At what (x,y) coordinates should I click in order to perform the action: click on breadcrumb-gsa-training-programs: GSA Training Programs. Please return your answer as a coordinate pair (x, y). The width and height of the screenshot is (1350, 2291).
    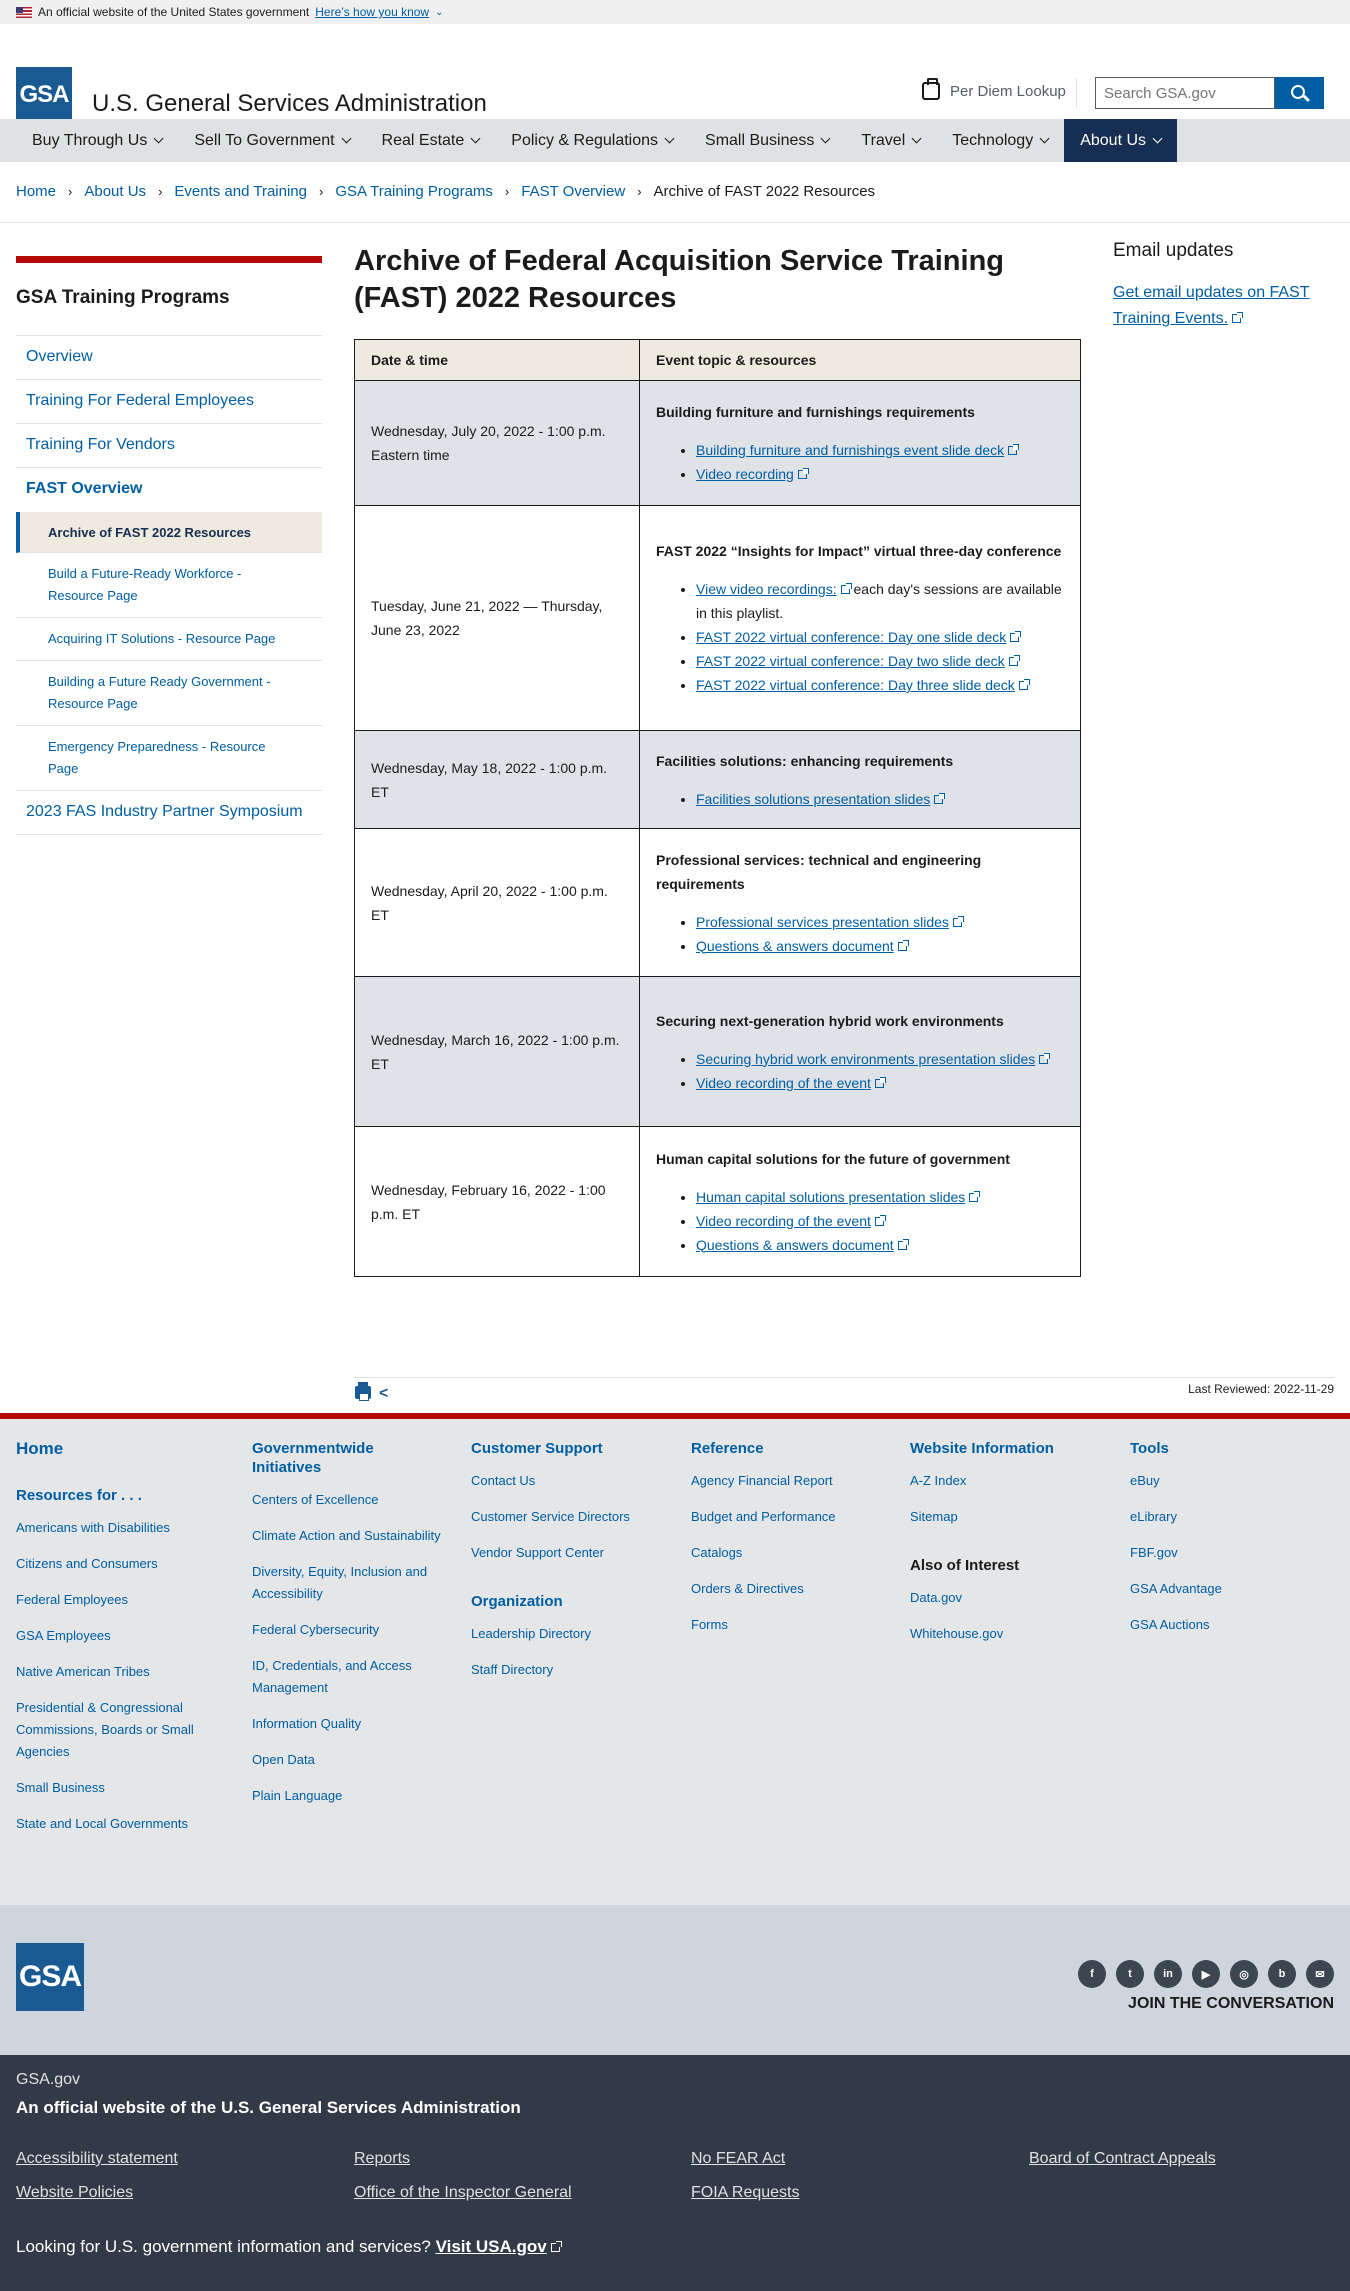
    Looking at the image, I should click on (414, 191).